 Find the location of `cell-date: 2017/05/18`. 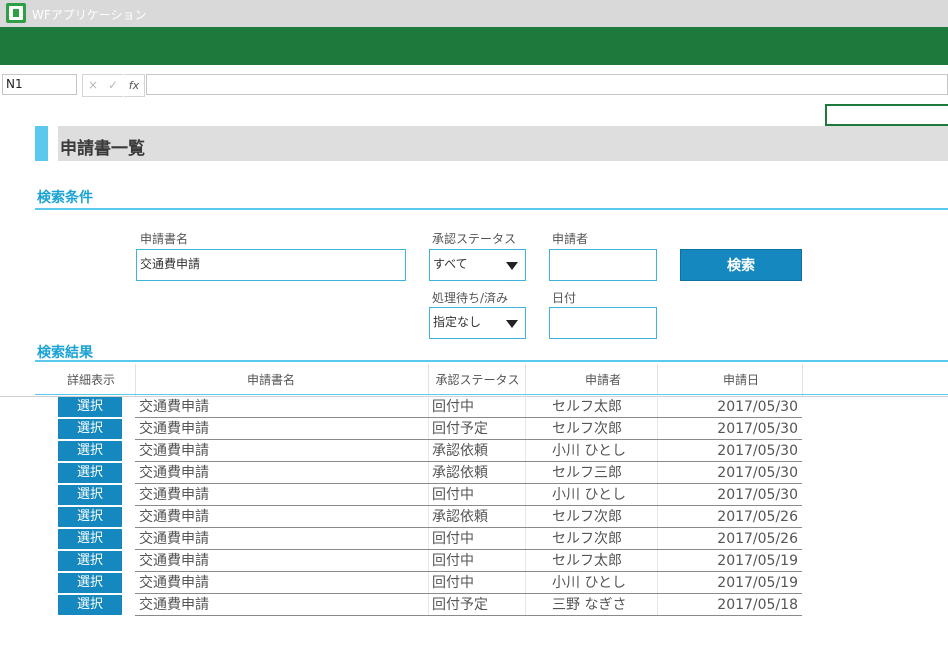

cell-date: 2017/05/18 is located at coordinates (757, 605).